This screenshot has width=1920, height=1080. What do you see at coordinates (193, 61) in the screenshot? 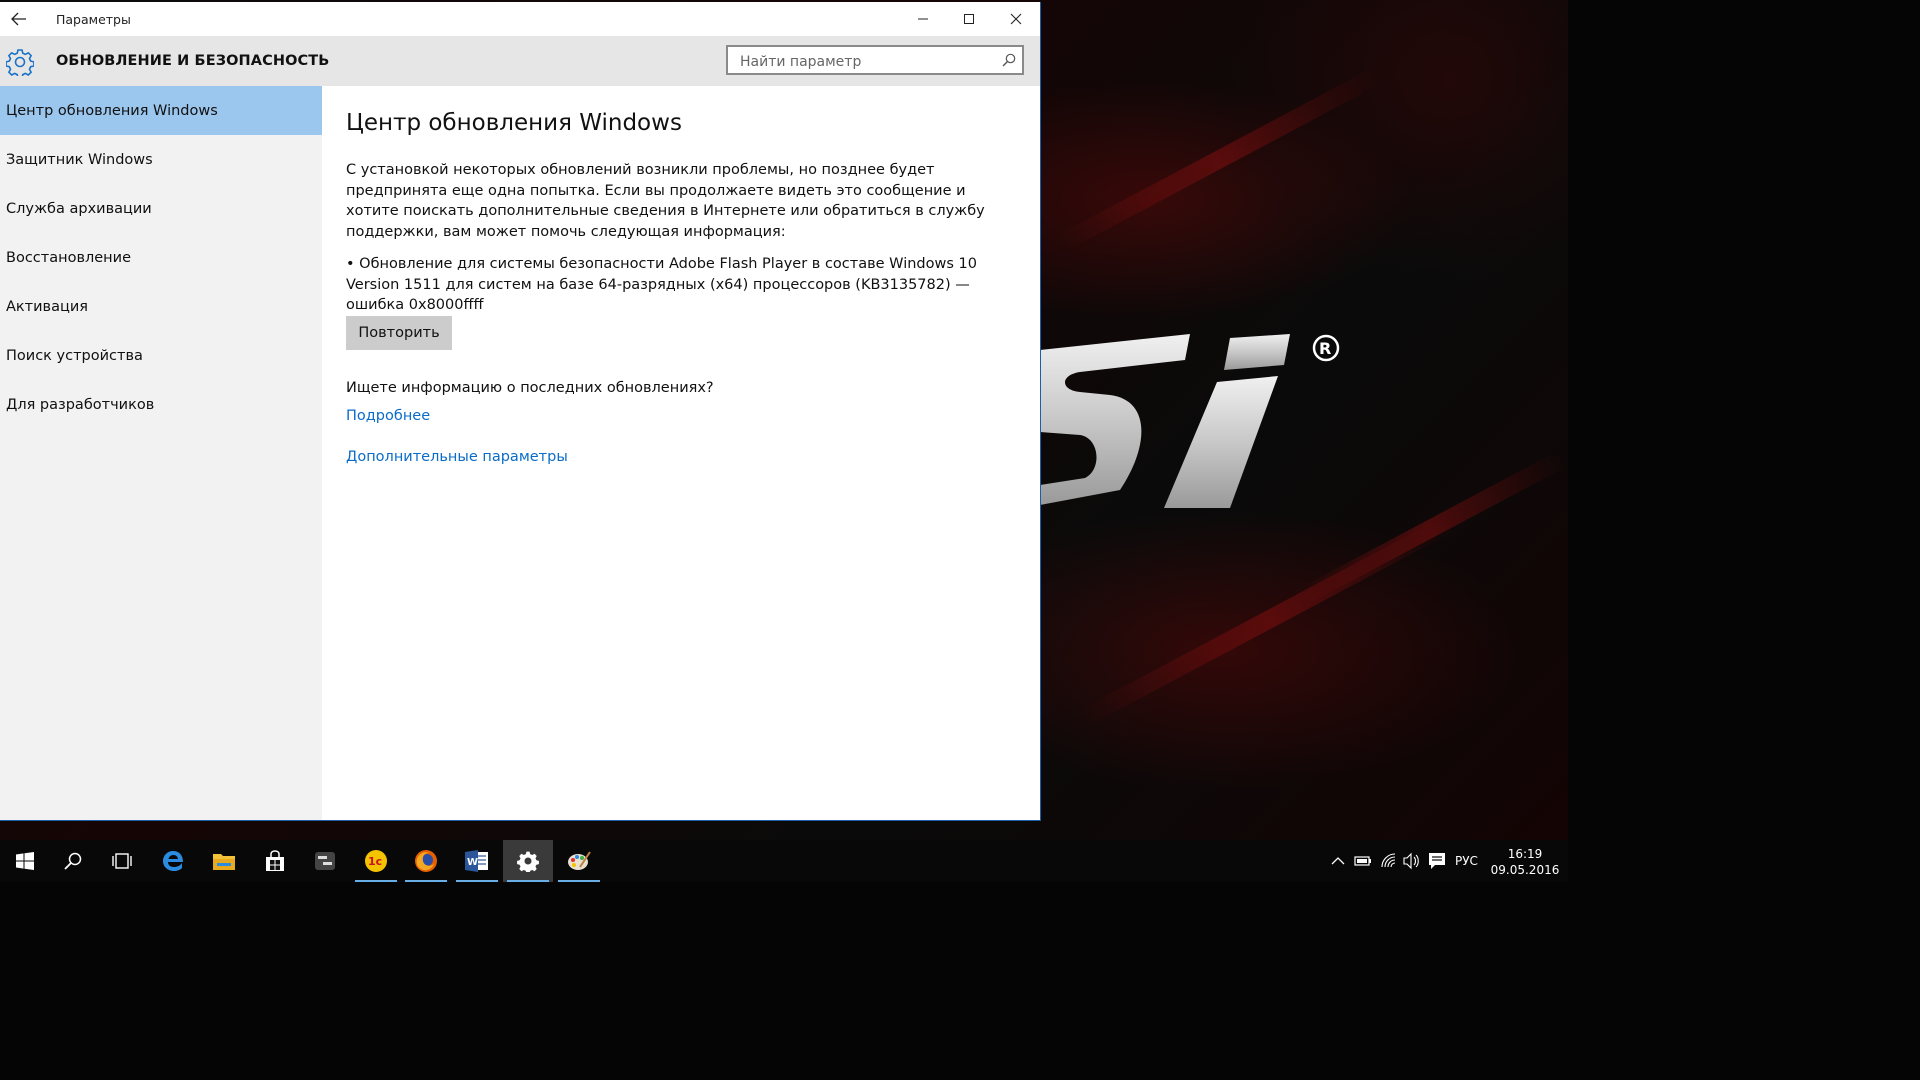
I see `section-title: ОБНОВЛЕНИЕ И БЕЗОПАСНОСТЬ` at bounding box center [193, 61].